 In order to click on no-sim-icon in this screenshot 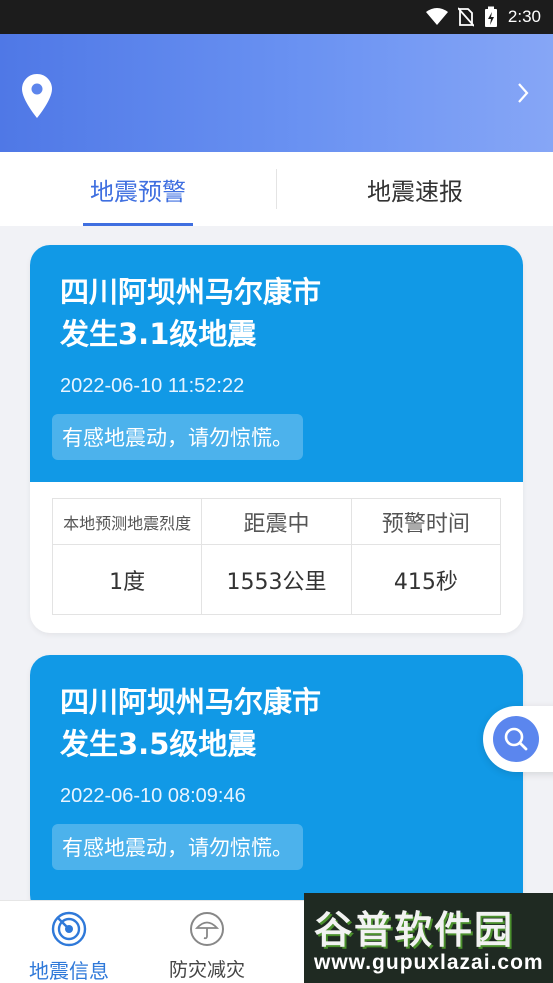, I will do `click(465, 17)`.